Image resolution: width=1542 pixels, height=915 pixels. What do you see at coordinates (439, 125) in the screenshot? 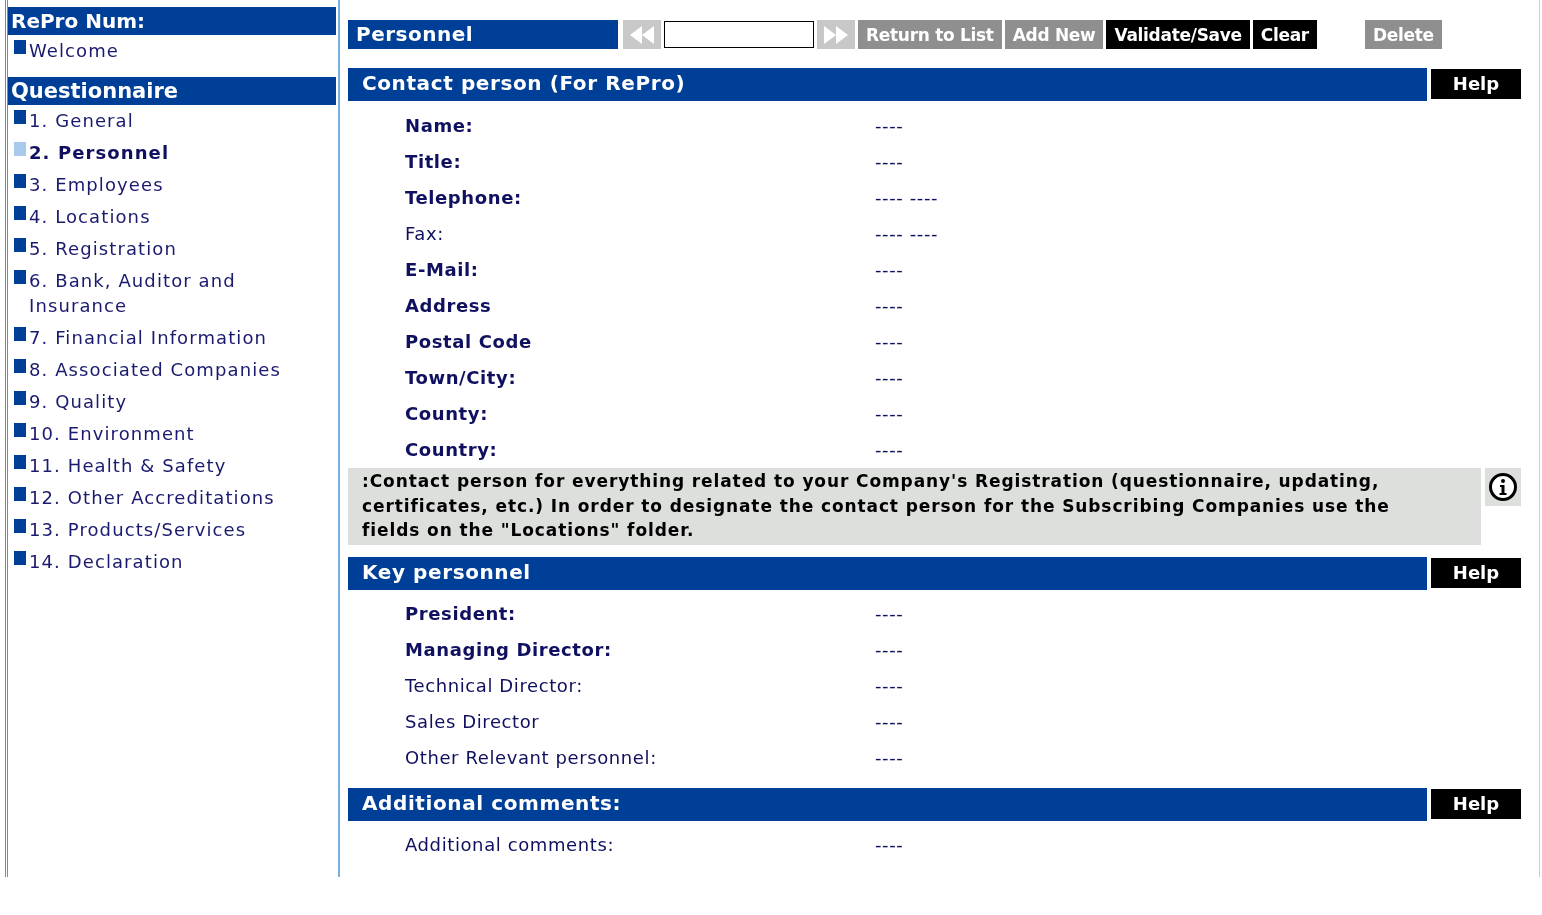
I see `field-label: Name:` at bounding box center [439, 125].